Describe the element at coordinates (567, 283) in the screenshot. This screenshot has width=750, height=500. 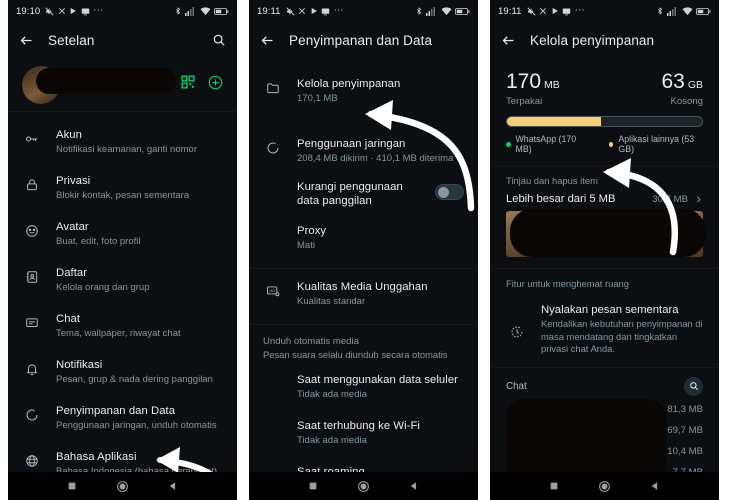
I see `features-section-title: Fitur untuk menghemat ruang` at that location.